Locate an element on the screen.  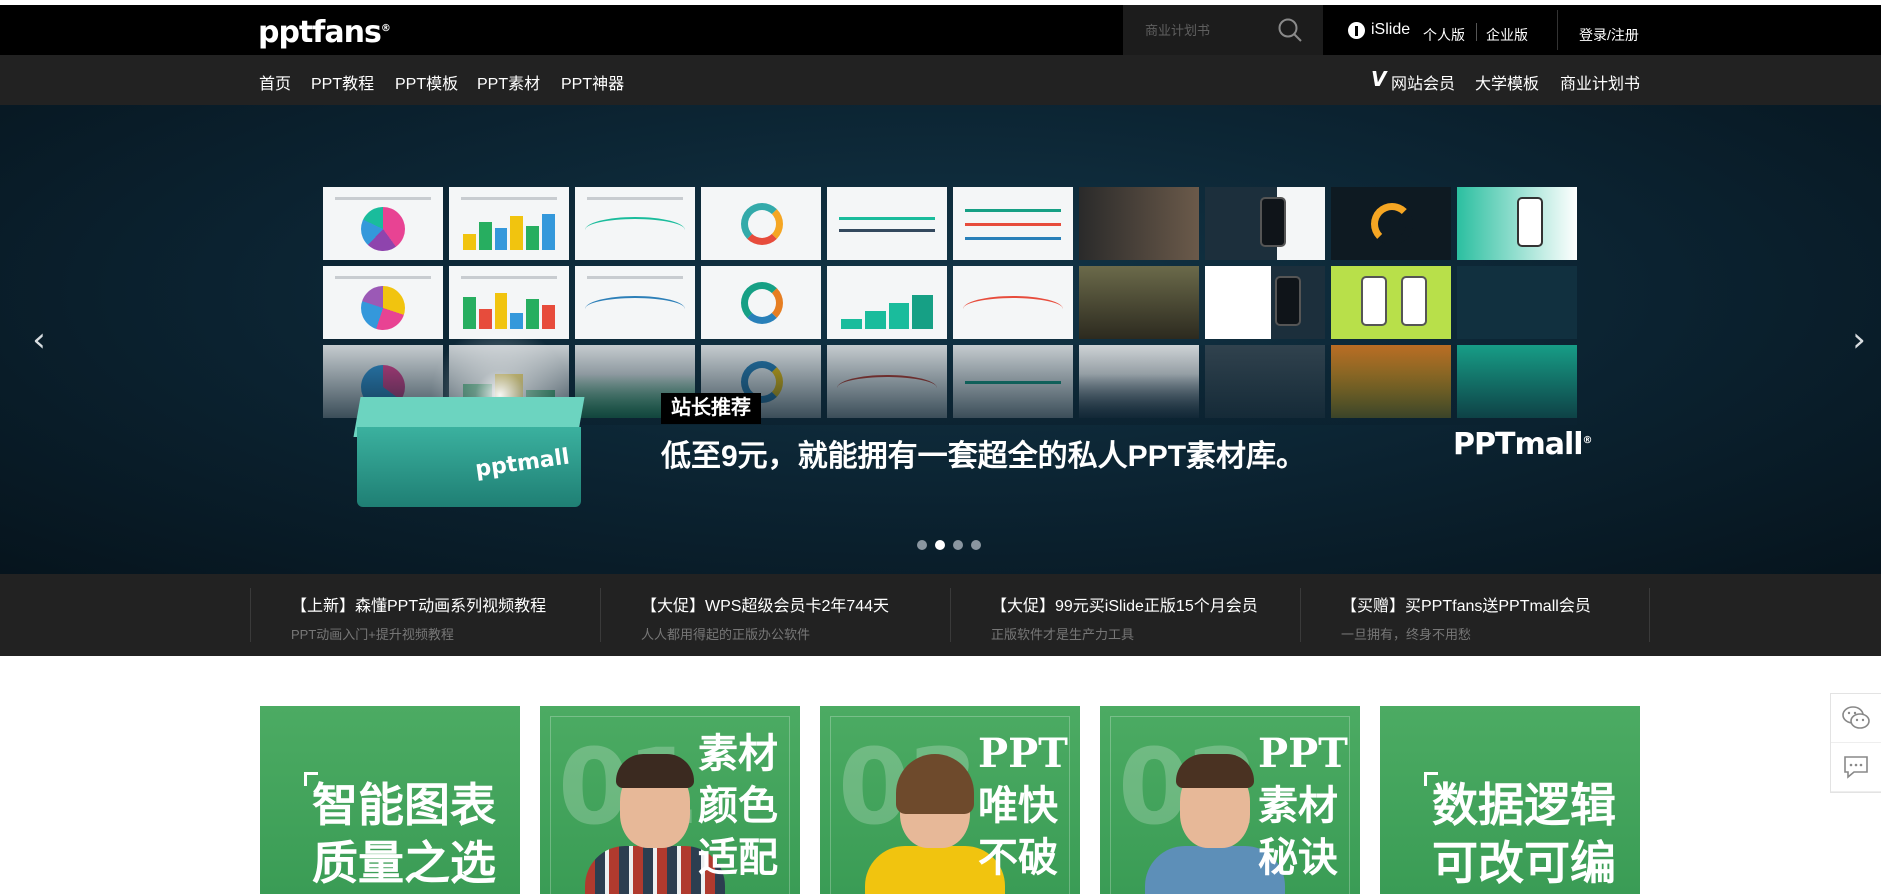
card-text: PPT素材秘诀 is located at coordinates (1303, 805).